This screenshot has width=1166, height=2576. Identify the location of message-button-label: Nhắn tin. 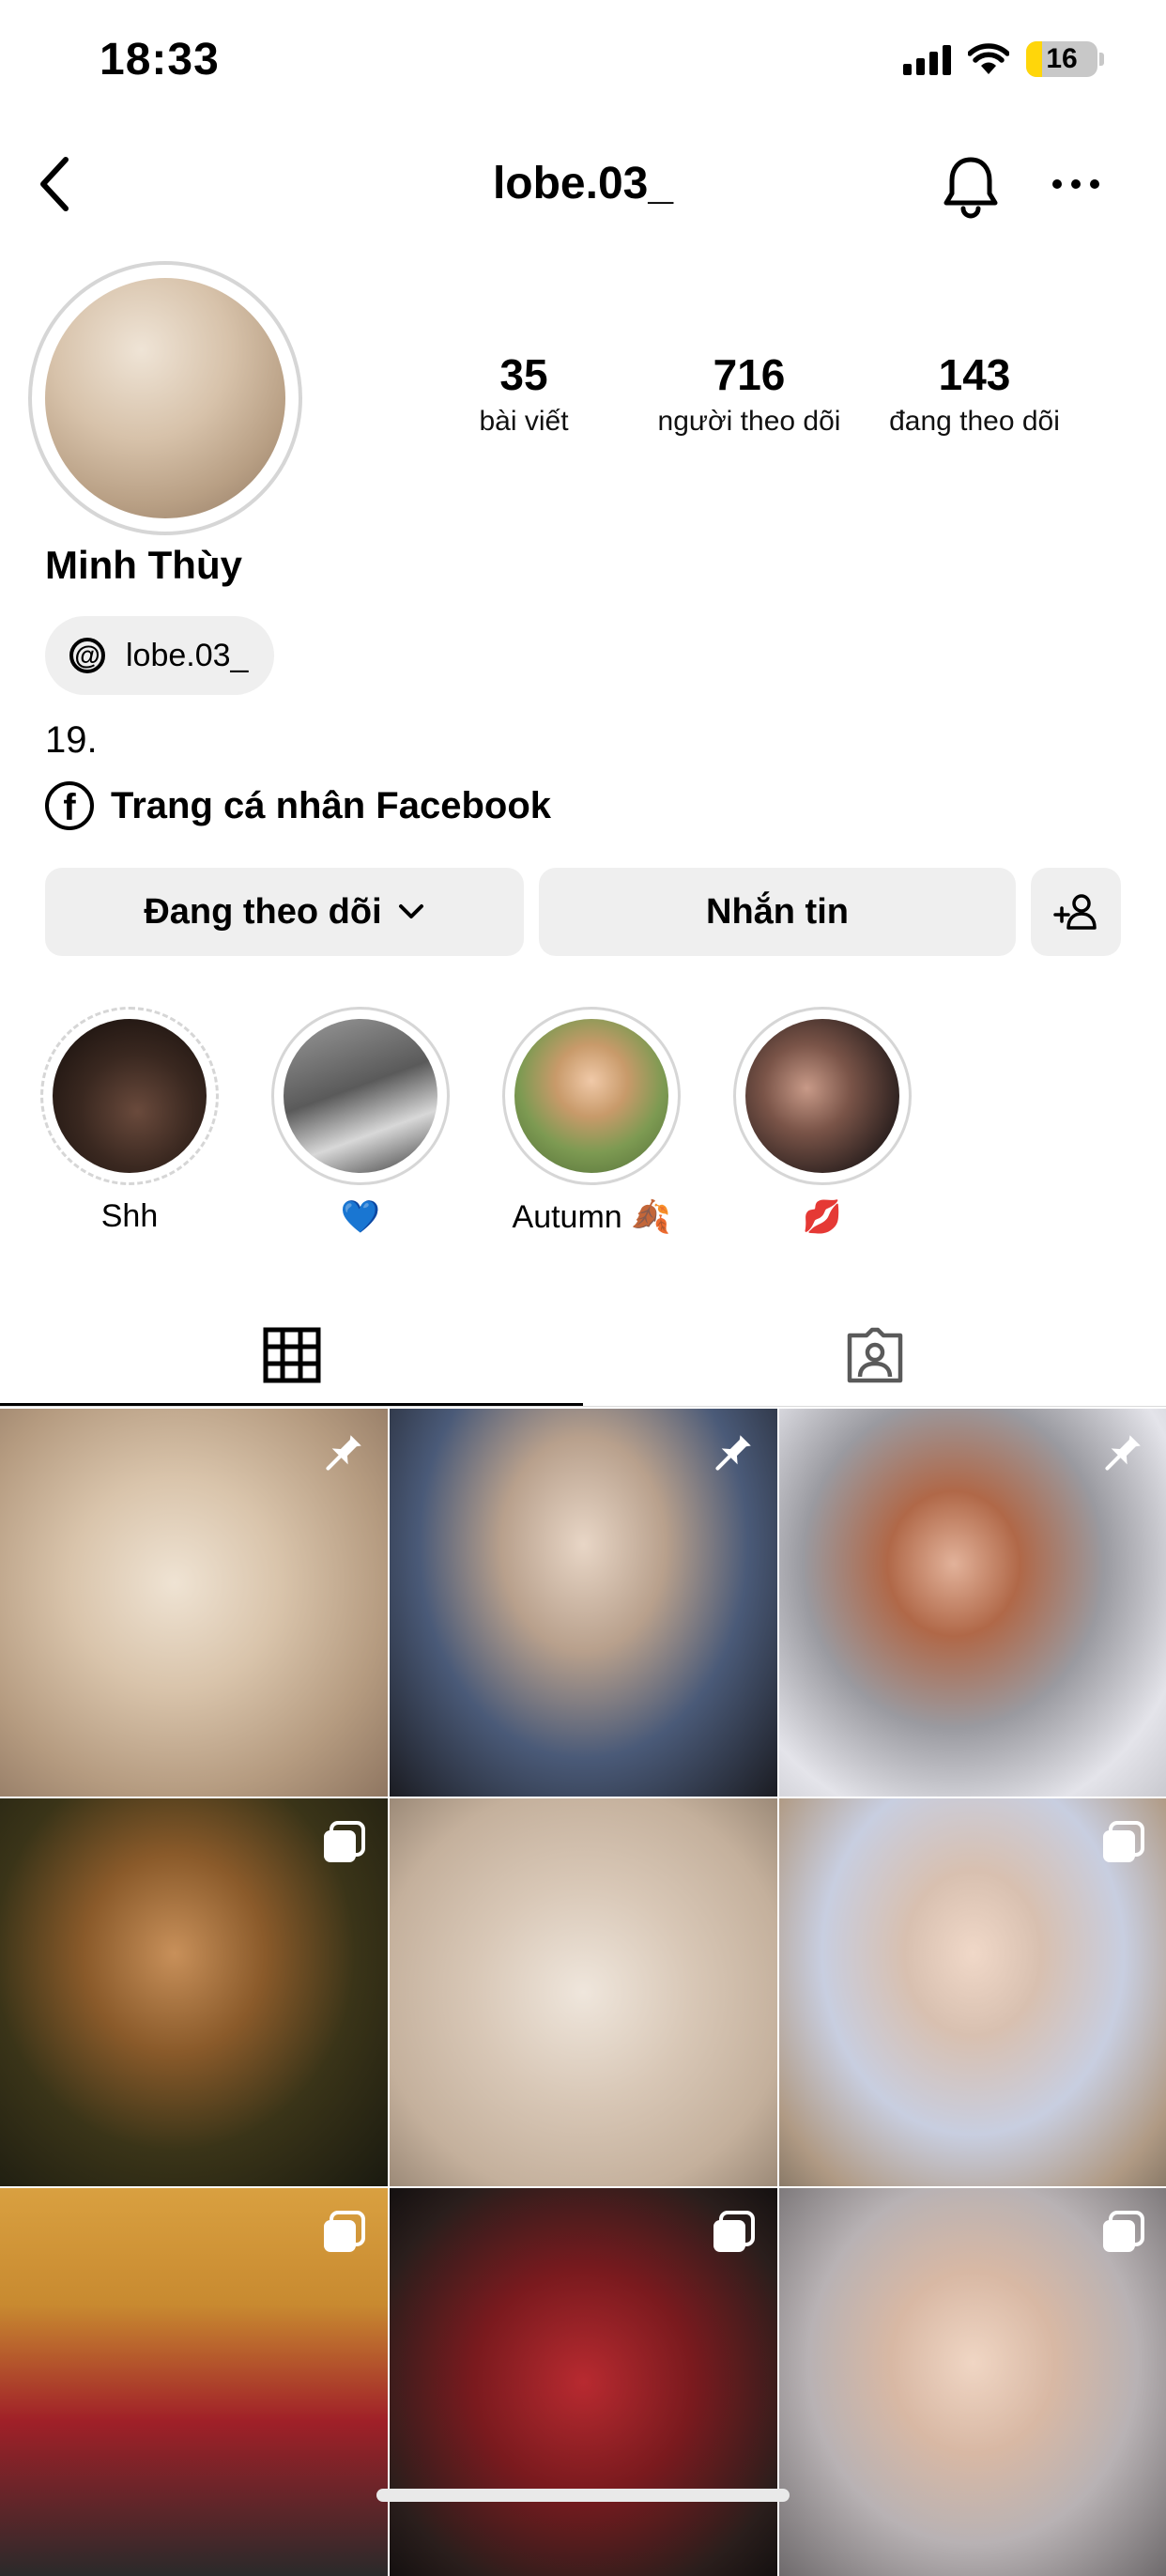
(777, 911).